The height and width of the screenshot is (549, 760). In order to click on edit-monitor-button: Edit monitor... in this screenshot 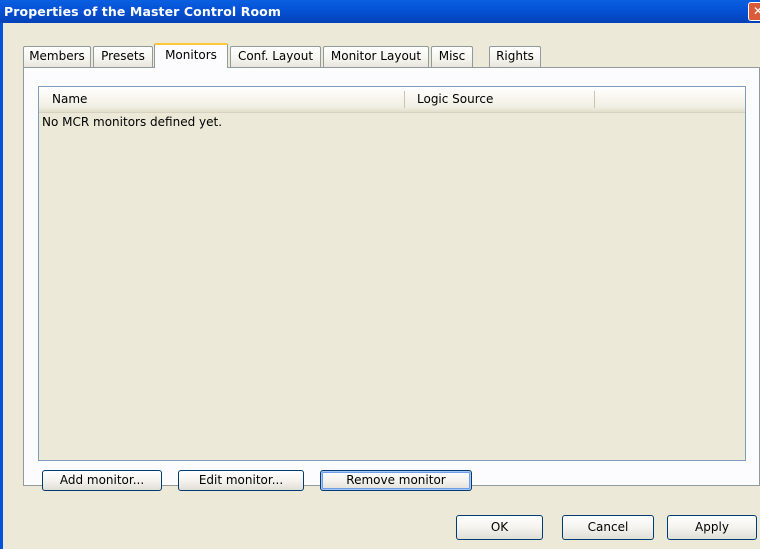, I will do `click(241, 480)`.